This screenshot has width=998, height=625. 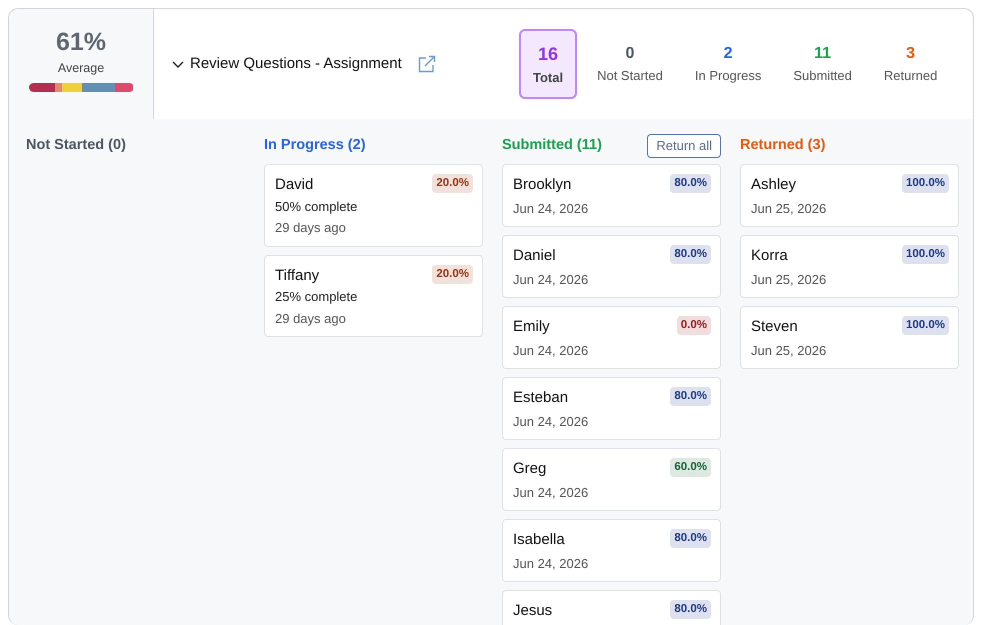 I want to click on student-name: Tiffany, so click(x=297, y=276).